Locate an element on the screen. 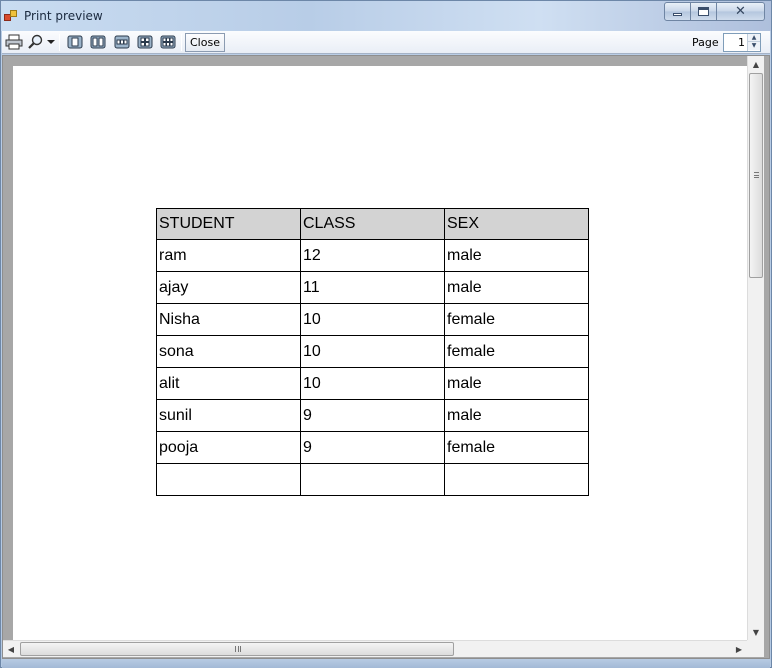 The height and width of the screenshot is (668, 772). title-bar: Print preview ✕ is located at coordinates (386, 16).